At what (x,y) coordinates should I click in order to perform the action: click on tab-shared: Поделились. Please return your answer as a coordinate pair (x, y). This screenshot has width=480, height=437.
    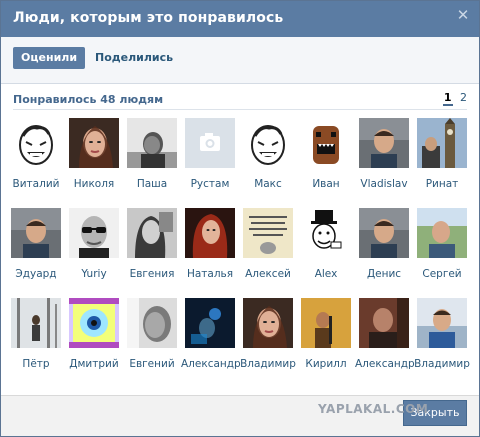
    Looking at the image, I should click on (134, 58).